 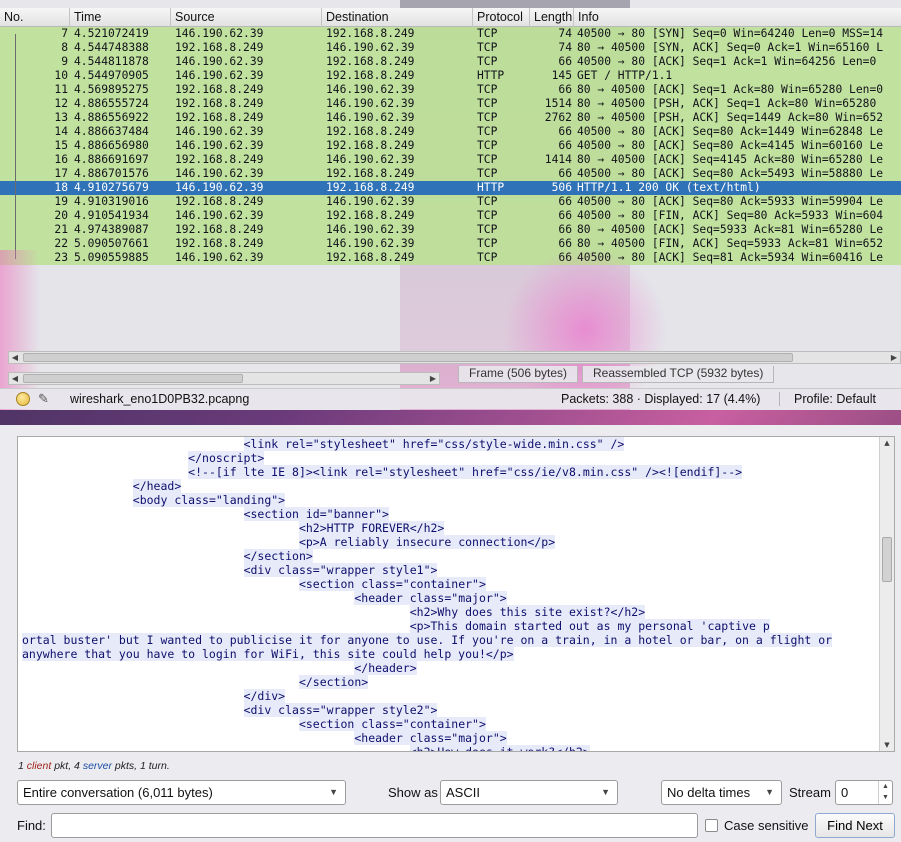 What do you see at coordinates (111, 187) in the screenshot?
I see `packet-cell-time: 4.910275679` at bounding box center [111, 187].